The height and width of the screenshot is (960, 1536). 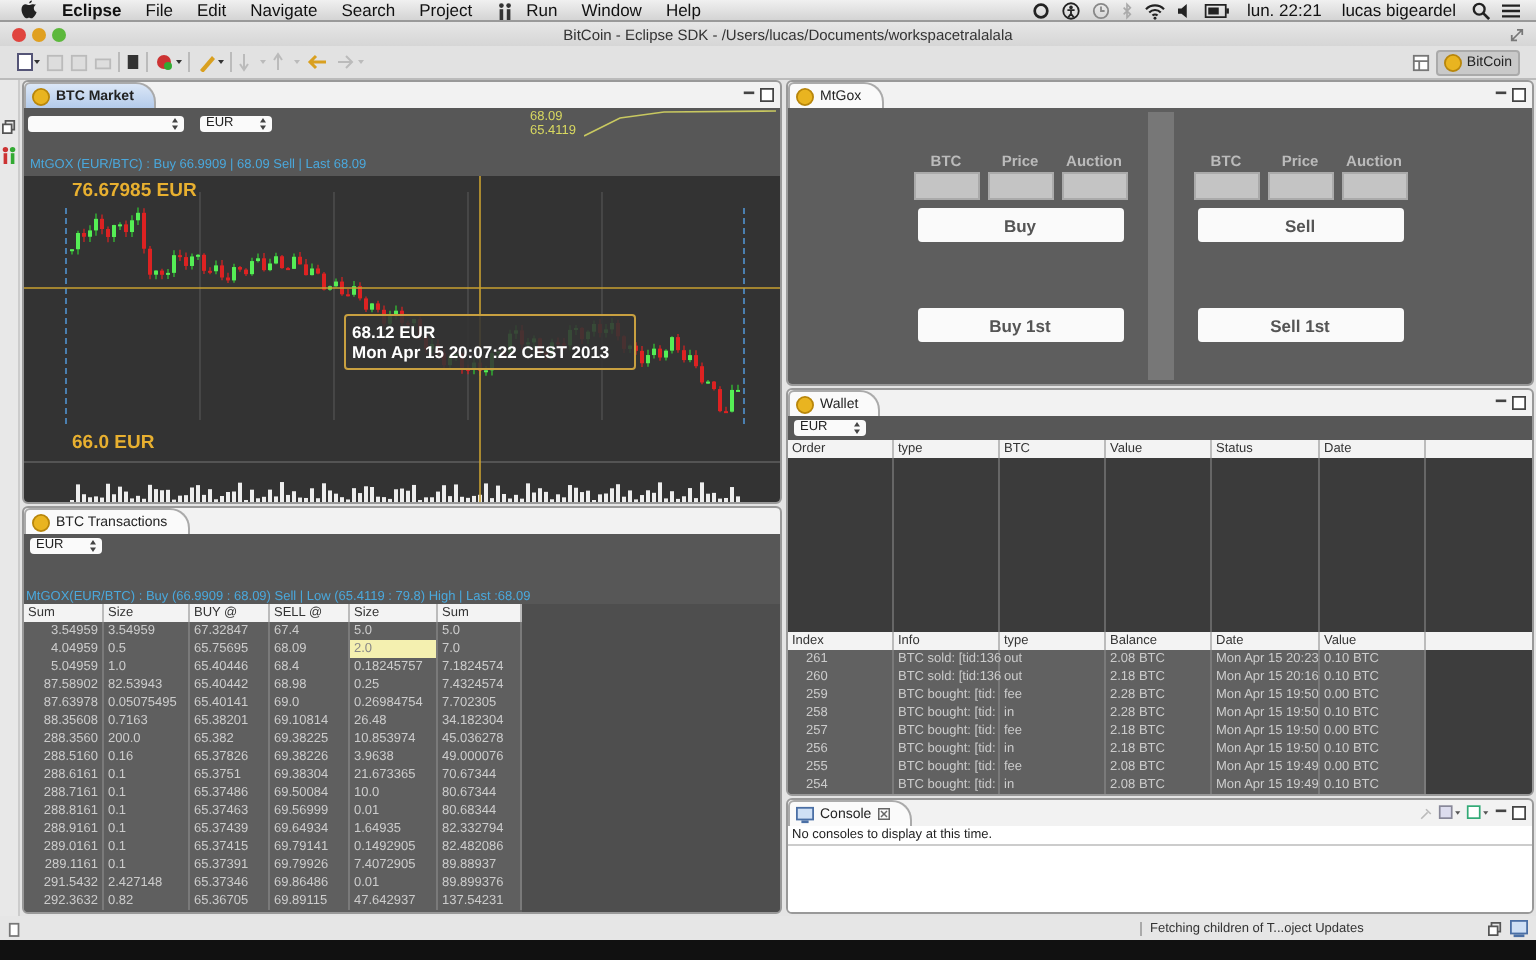 I want to click on price-label: 66.0 EUR, so click(x=113, y=443).